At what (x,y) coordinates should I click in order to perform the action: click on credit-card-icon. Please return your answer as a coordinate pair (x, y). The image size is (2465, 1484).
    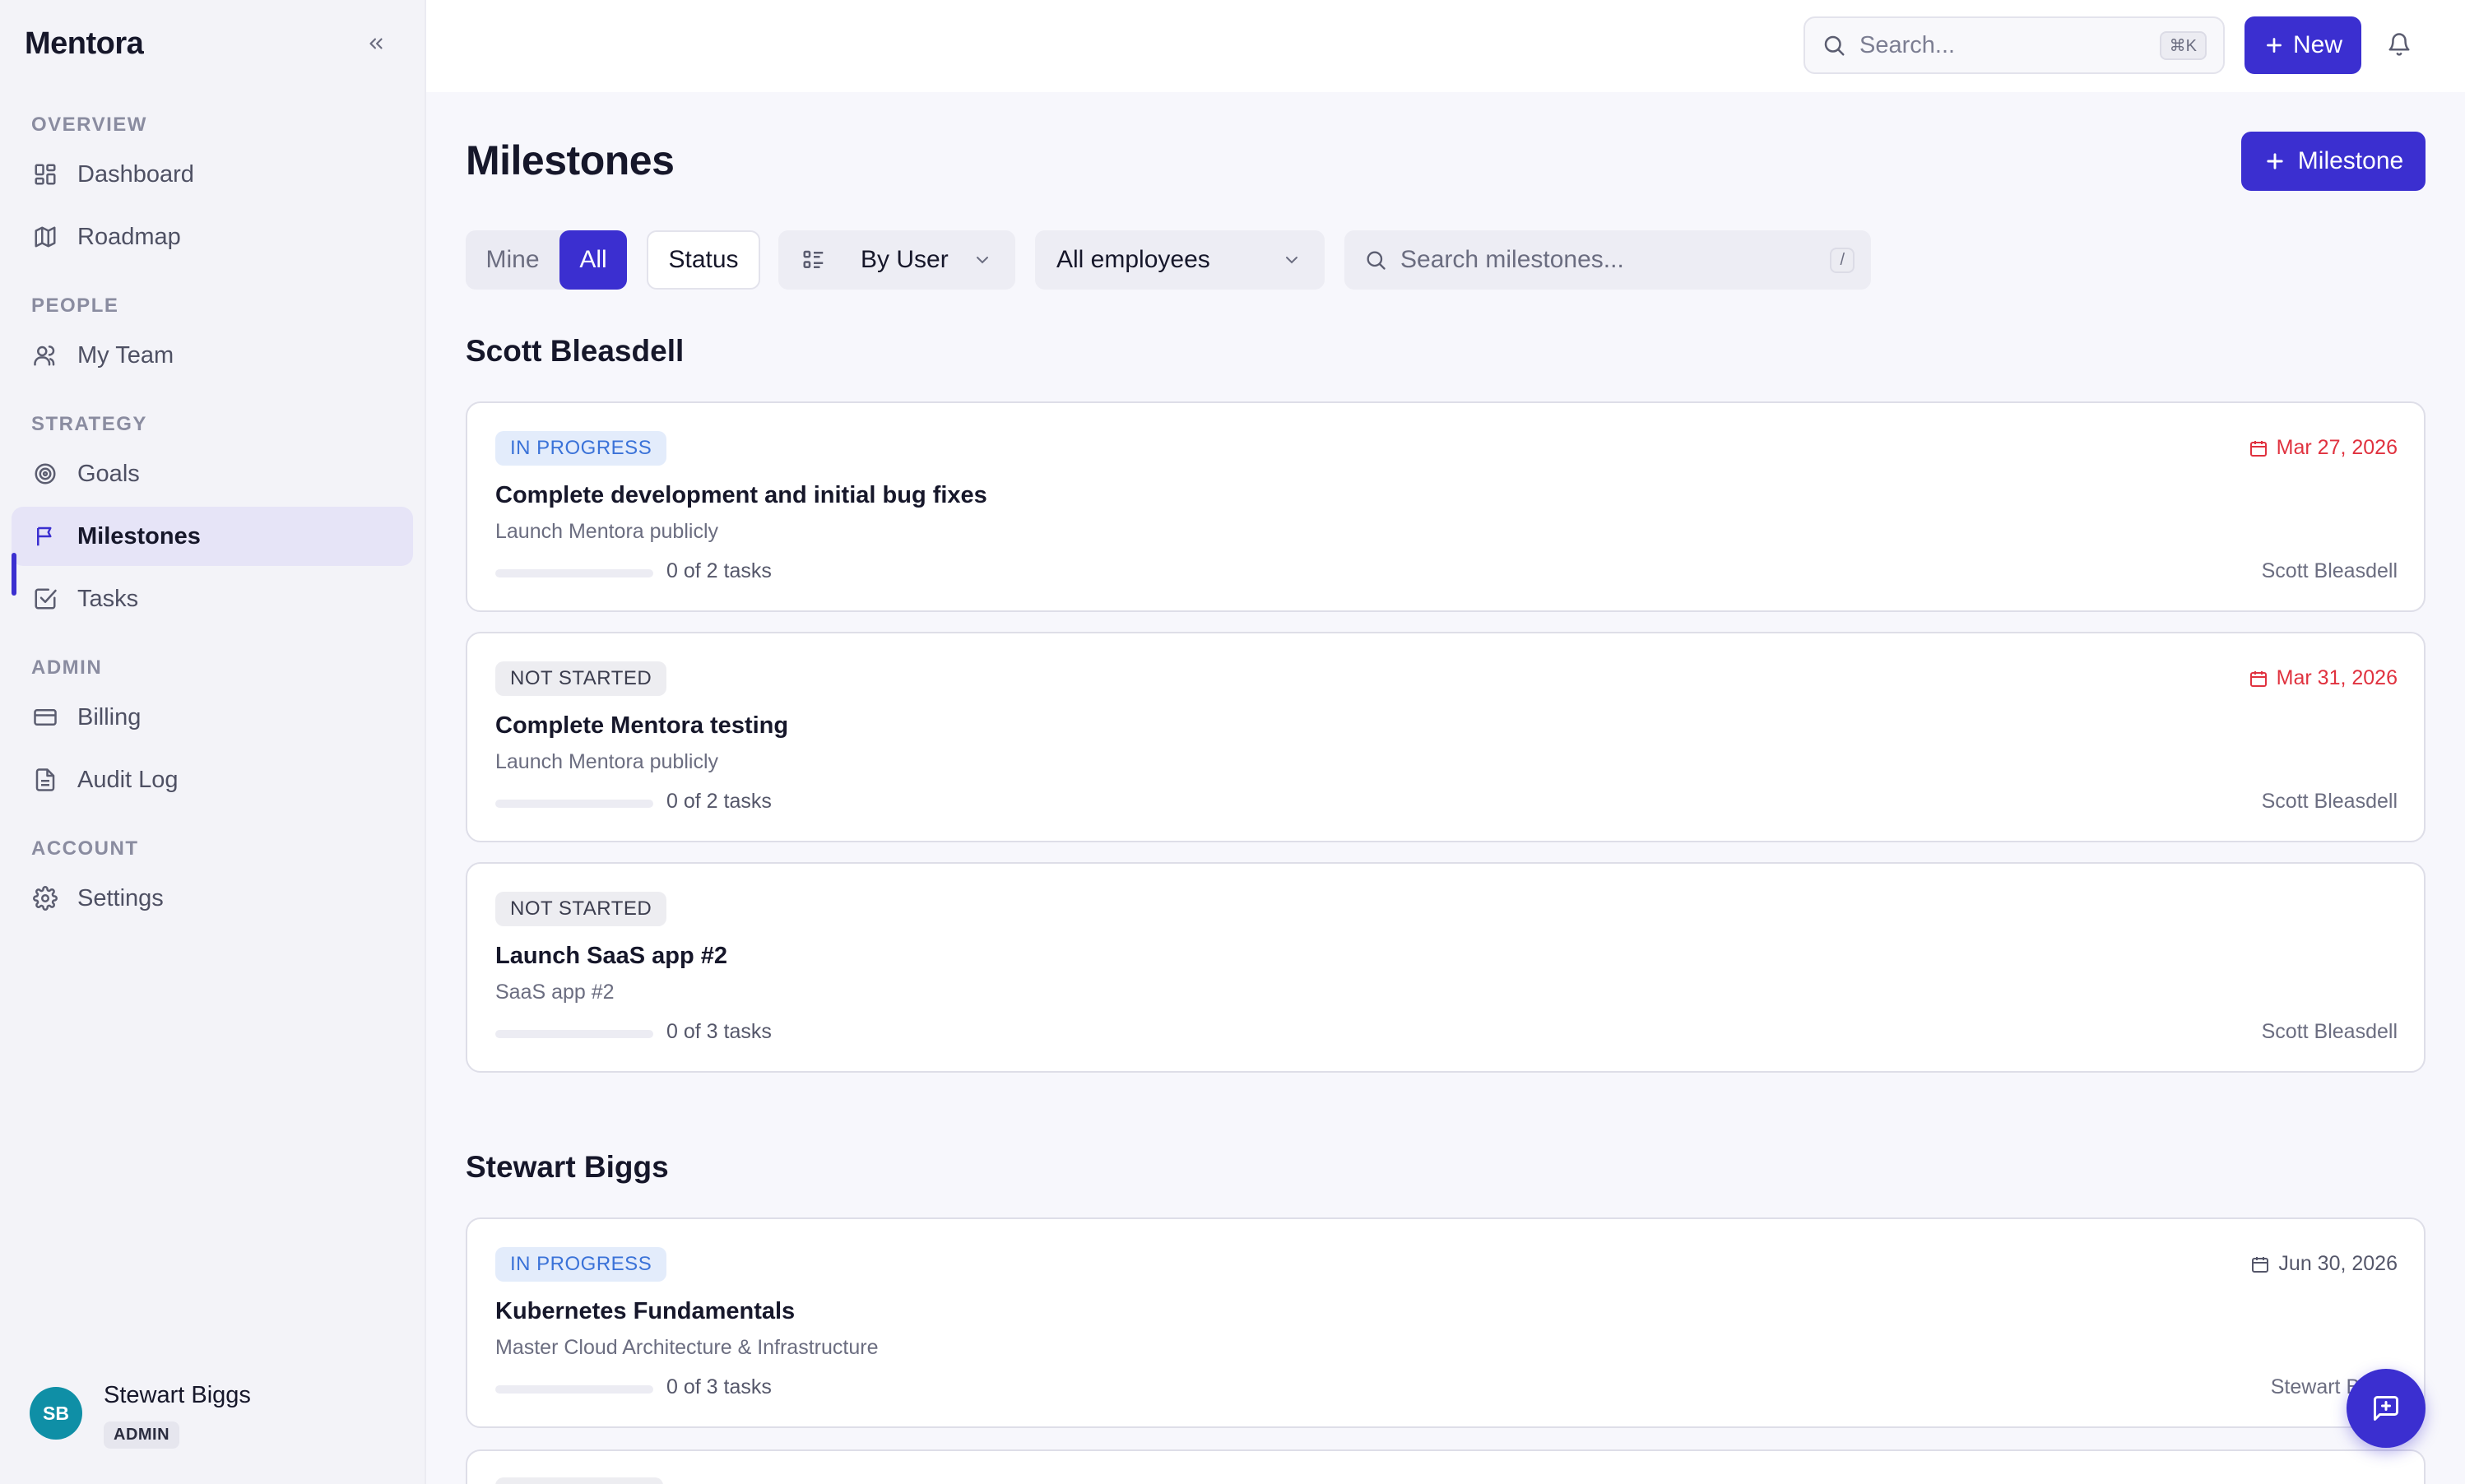
    Looking at the image, I should click on (45, 717).